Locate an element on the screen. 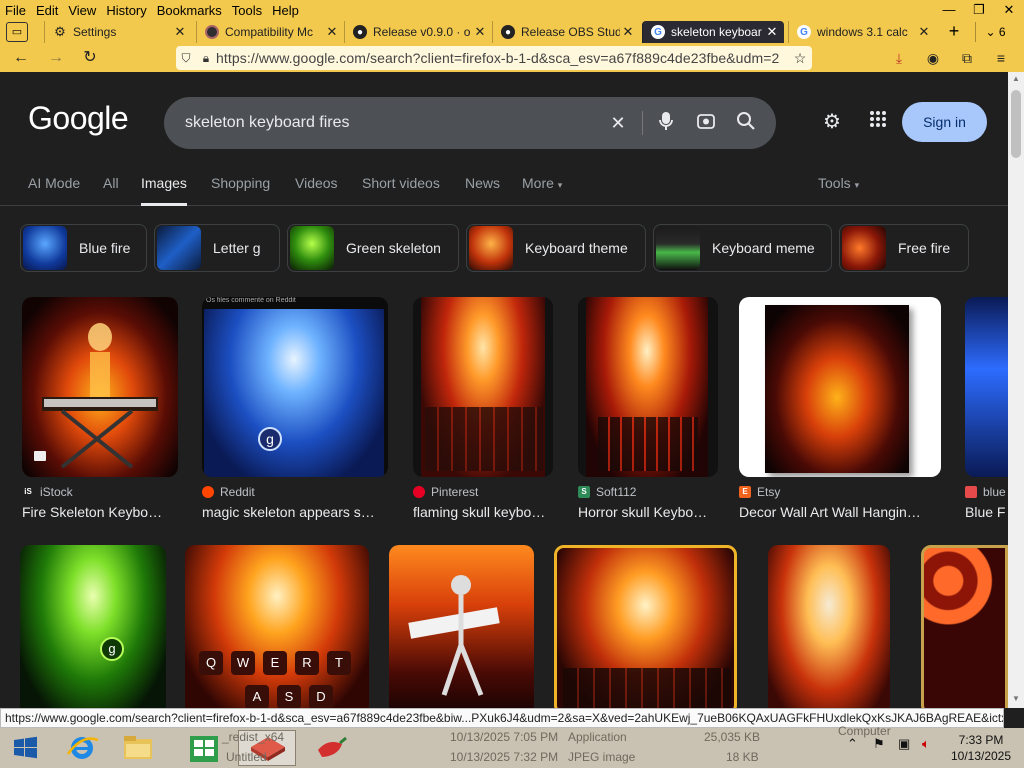  chip-blue-fire: Blue fire is located at coordinates (83, 248).